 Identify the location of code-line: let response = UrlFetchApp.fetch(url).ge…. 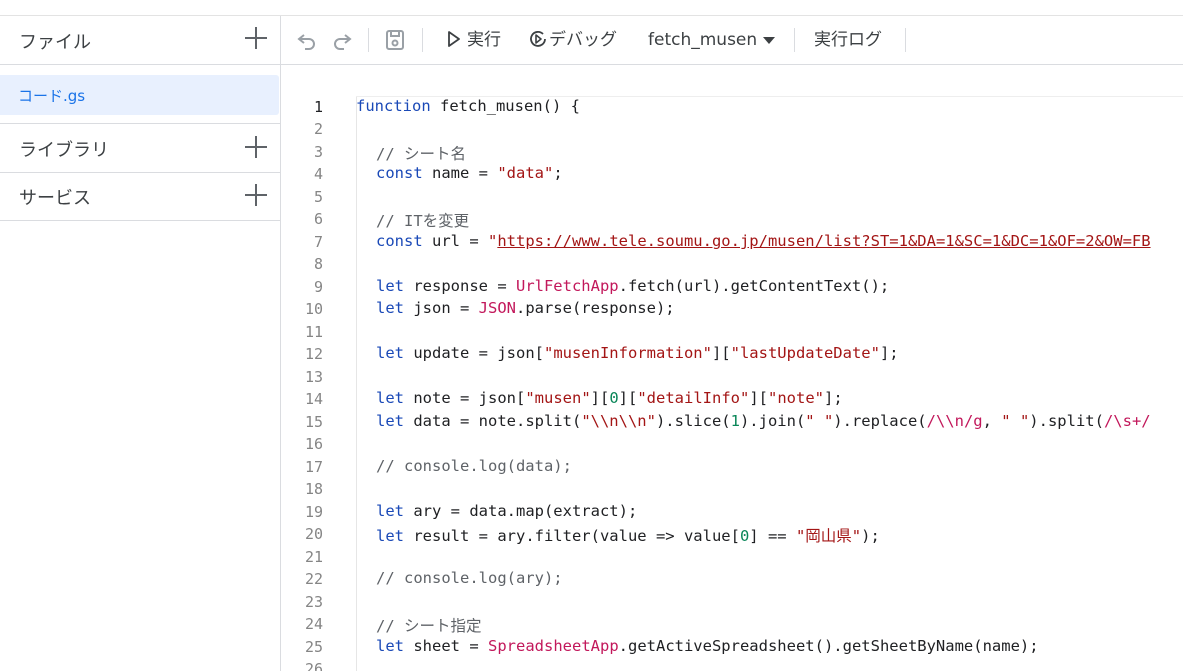
(632, 286).